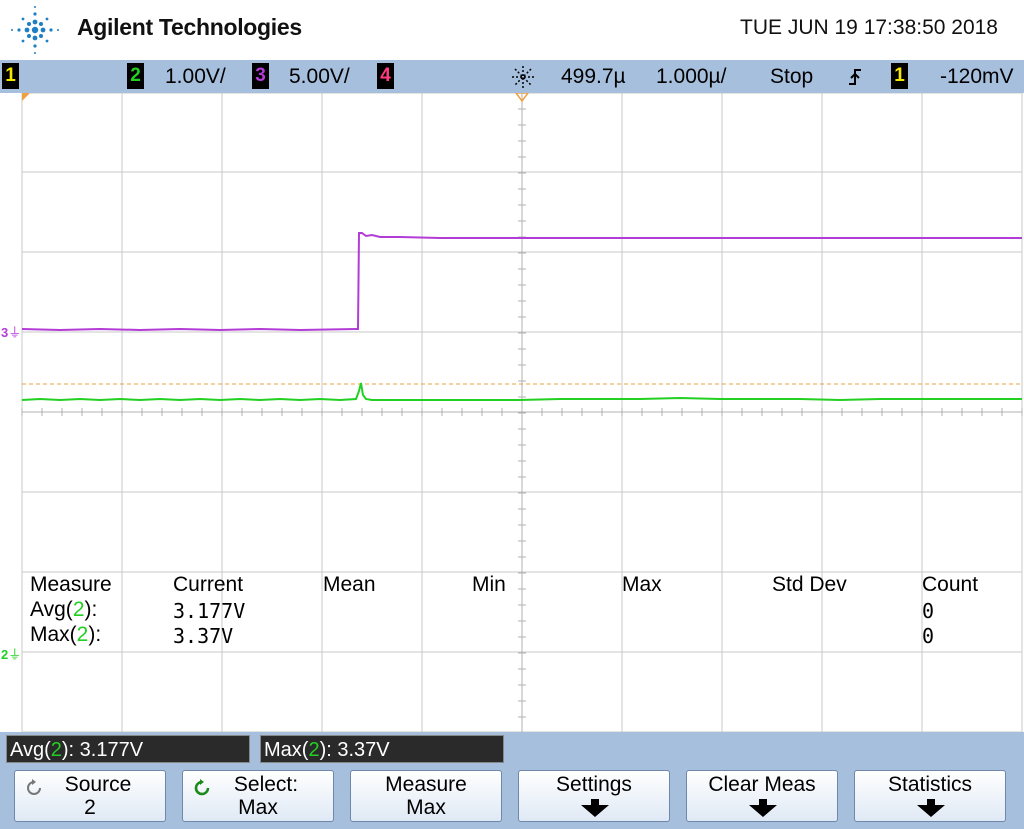 The image size is (1024, 829). What do you see at coordinates (10, 76) in the screenshot?
I see `channel-1-indicator: 1` at bounding box center [10, 76].